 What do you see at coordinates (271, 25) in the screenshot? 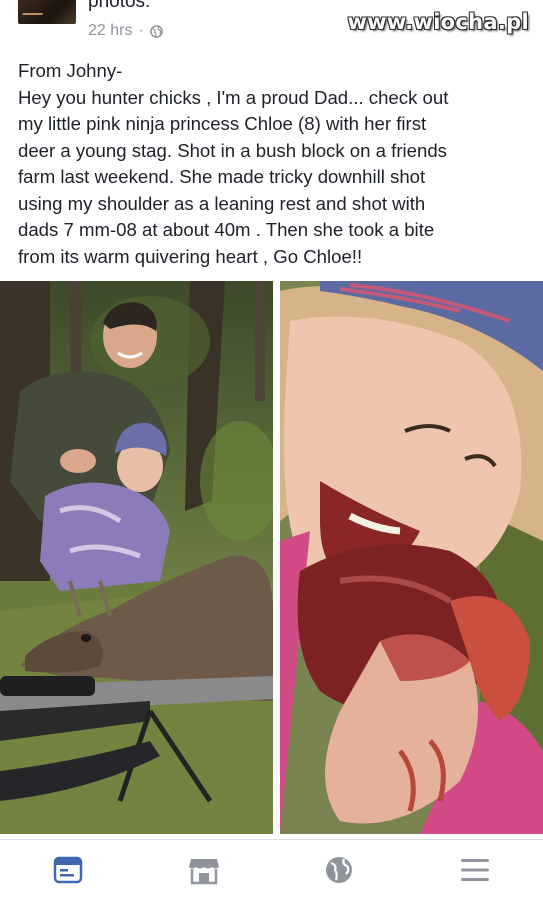
I see `post-header: photos. 22 hrs · www.wiocha.pl` at bounding box center [271, 25].